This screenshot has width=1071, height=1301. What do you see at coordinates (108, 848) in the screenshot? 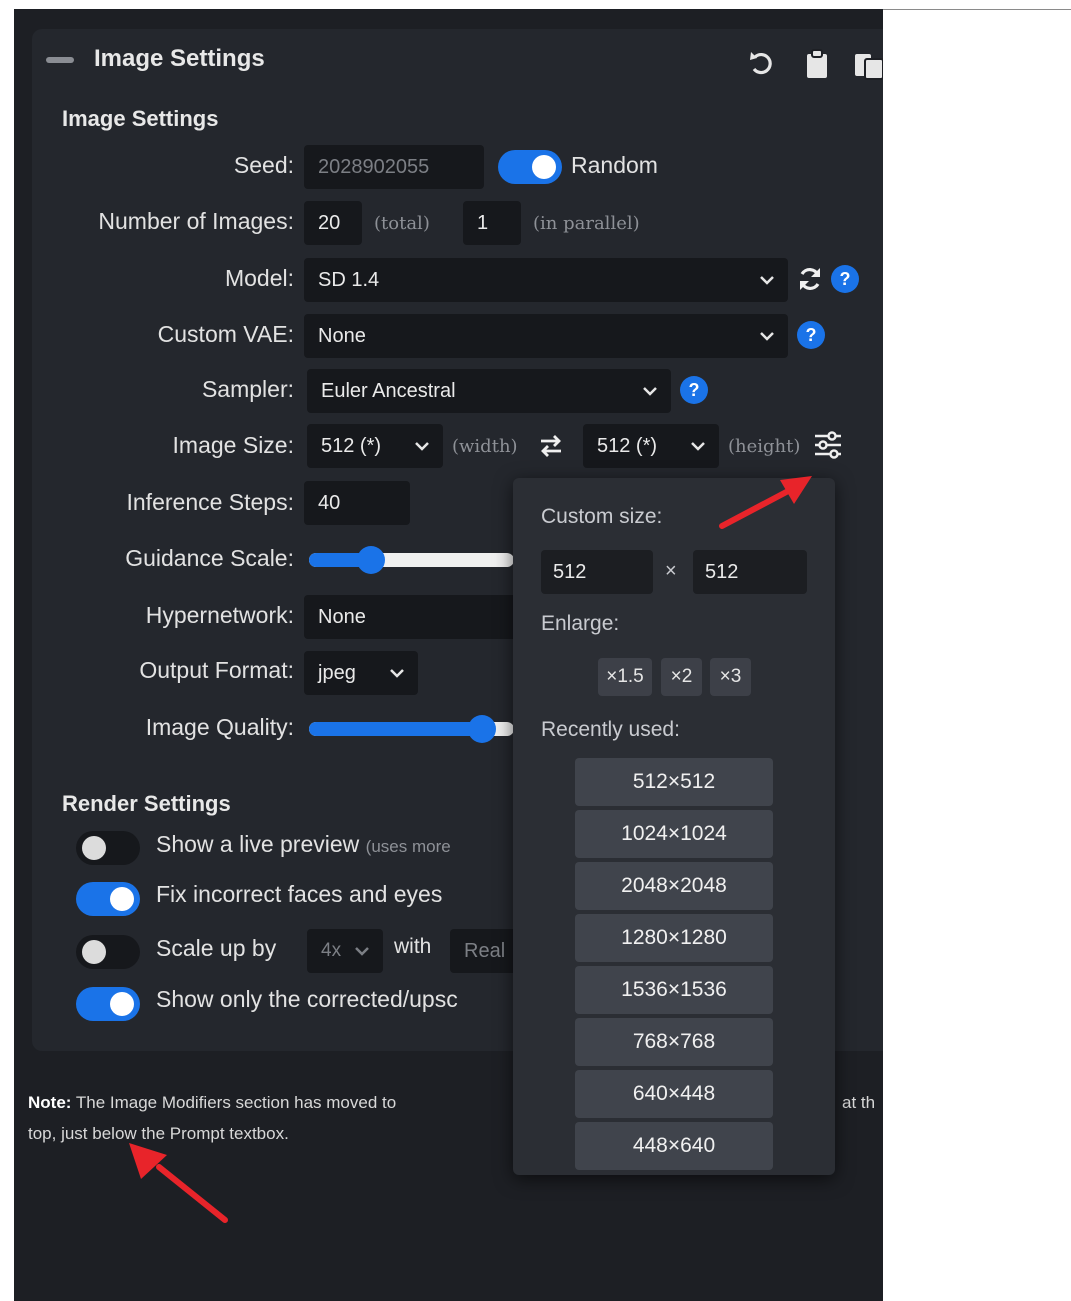
I see `live-preview-toggle` at bounding box center [108, 848].